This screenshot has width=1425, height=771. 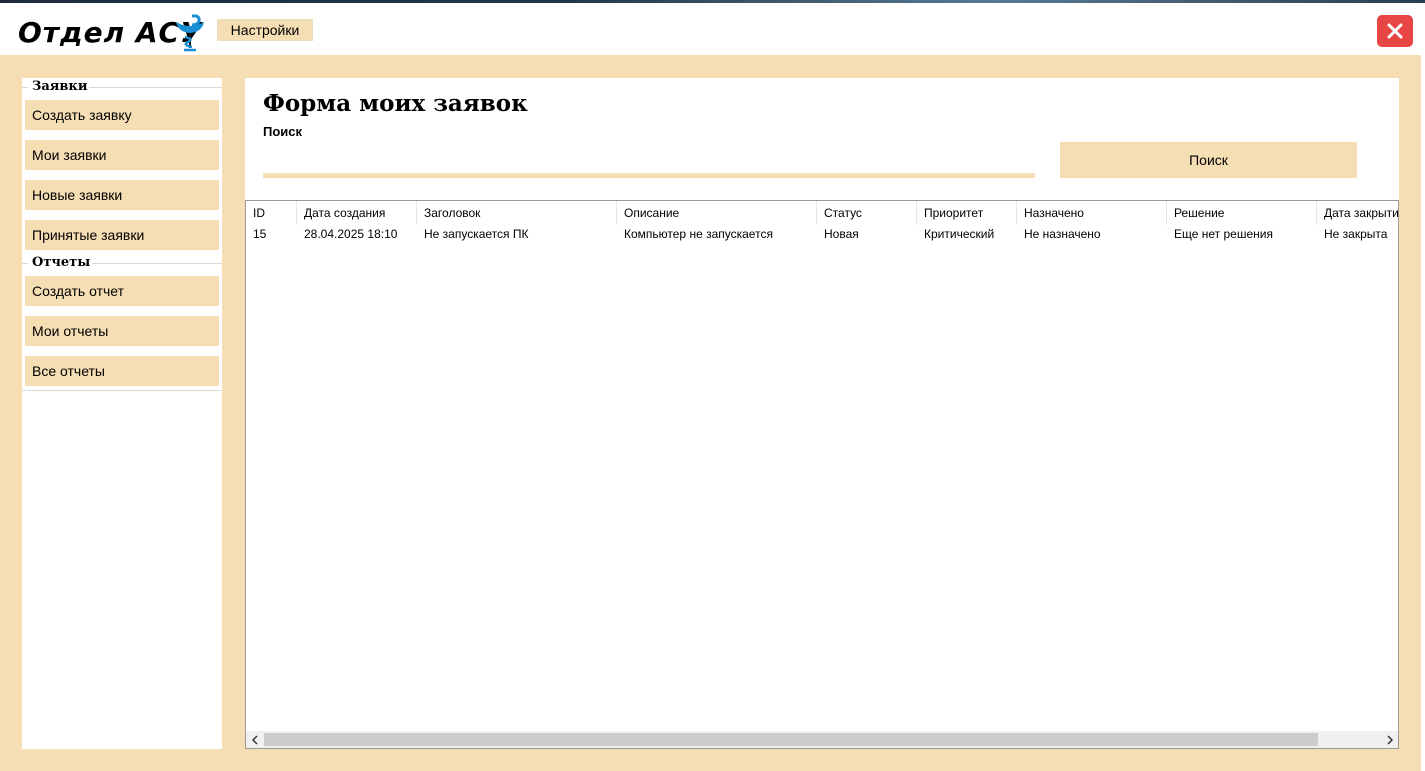 I want to click on column-header: Назначено, so click(x=1092, y=213).